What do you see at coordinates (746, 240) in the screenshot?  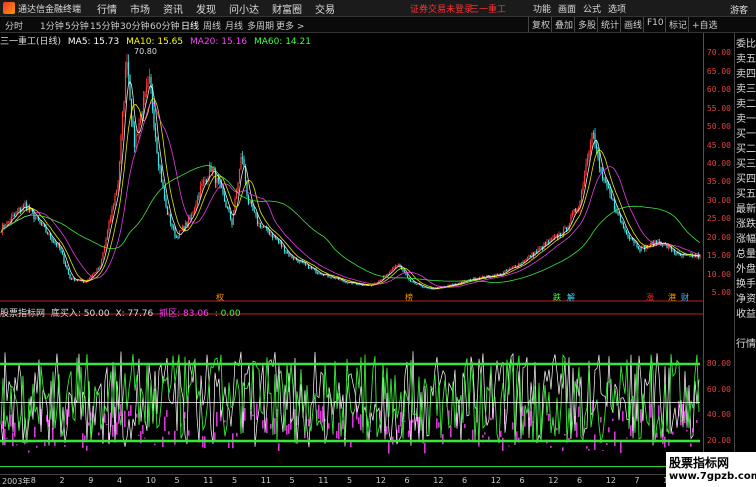 I see `side-panel-item: 涨幅` at bounding box center [746, 240].